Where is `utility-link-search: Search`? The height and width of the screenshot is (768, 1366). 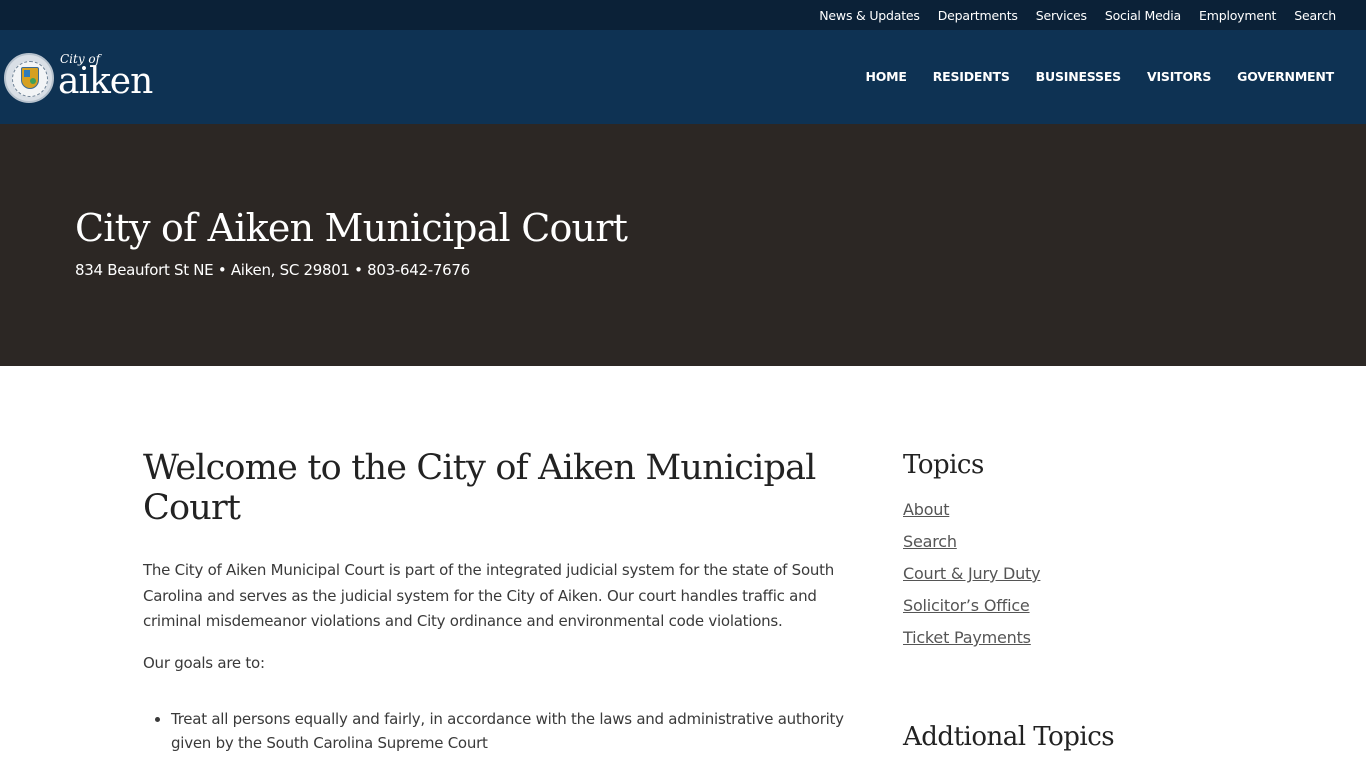 utility-link-search: Search is located at coordinates (1315, 15).